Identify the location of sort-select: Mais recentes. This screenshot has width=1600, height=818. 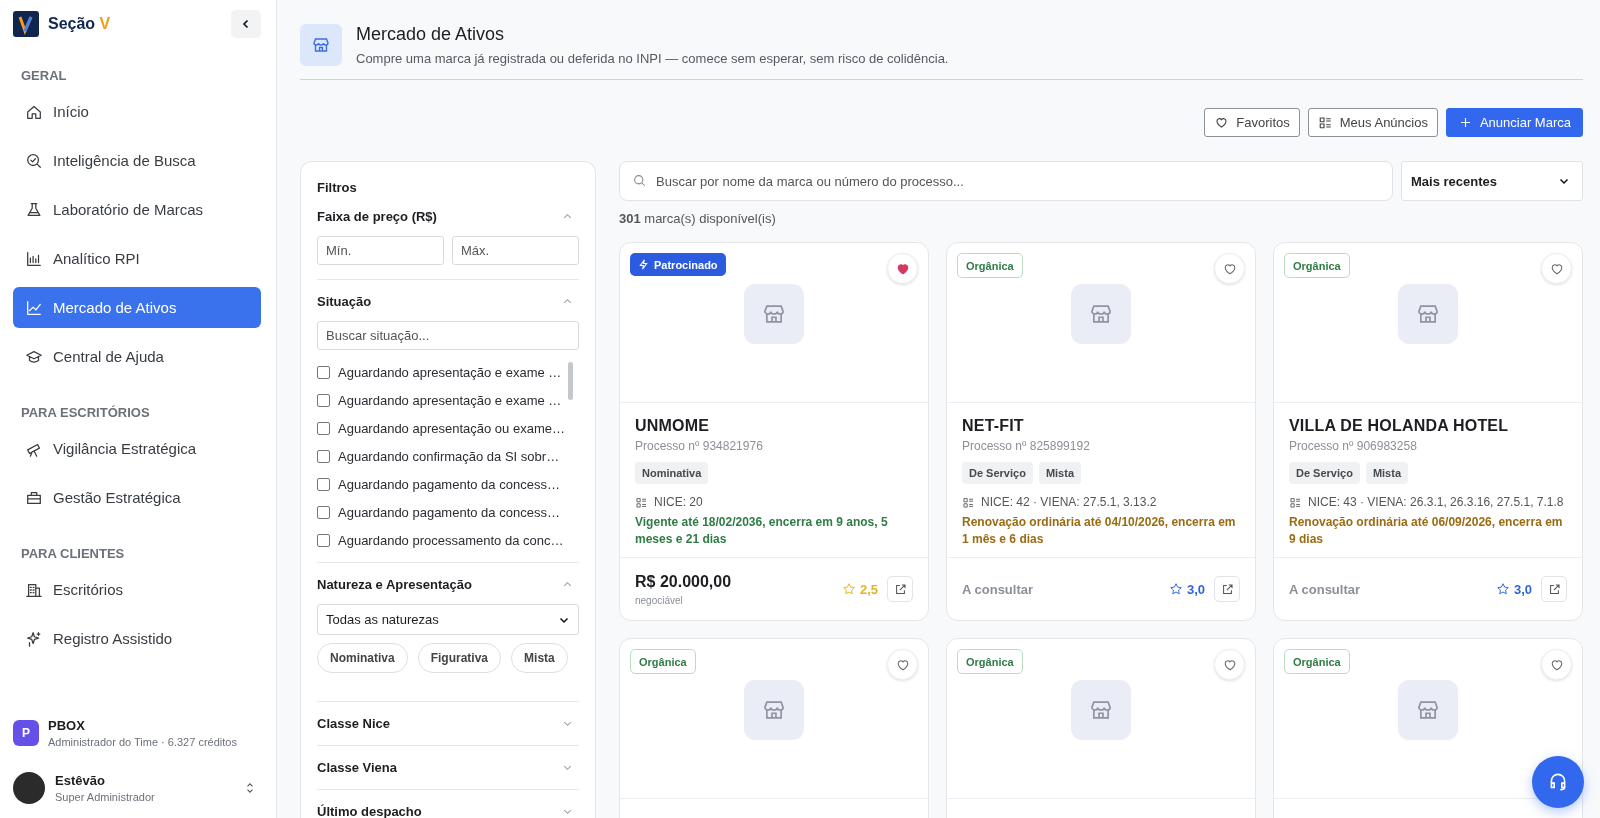
(1492, 181).